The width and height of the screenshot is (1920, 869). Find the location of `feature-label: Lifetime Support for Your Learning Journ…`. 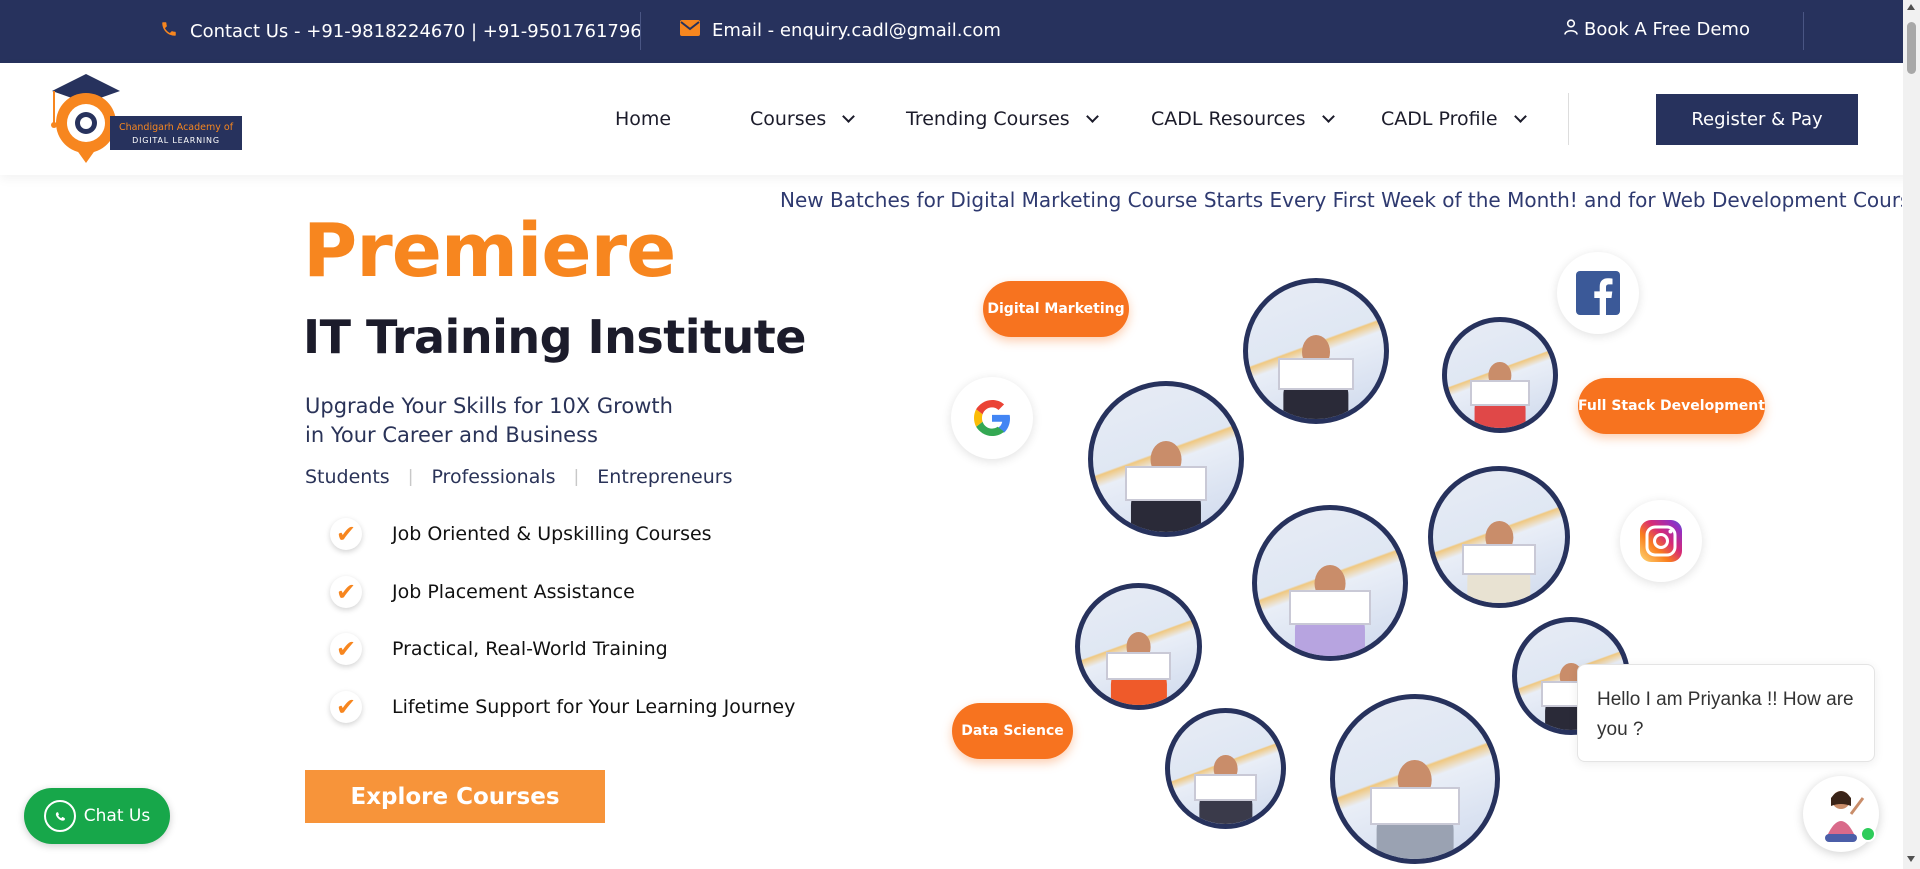

feature-label: Lifetime Support for Your Learning Journ… is located at coordinates (594, 707).